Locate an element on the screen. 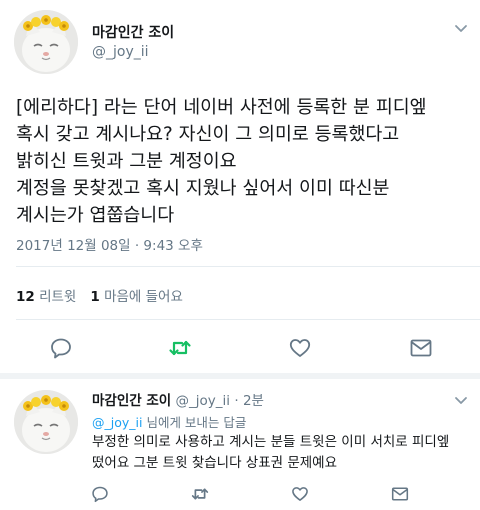 This screenshot has width=480, height=510. reply-header: 마감인간 조이 @_joy_ii · 2분 is located at coordinates (178, 399).